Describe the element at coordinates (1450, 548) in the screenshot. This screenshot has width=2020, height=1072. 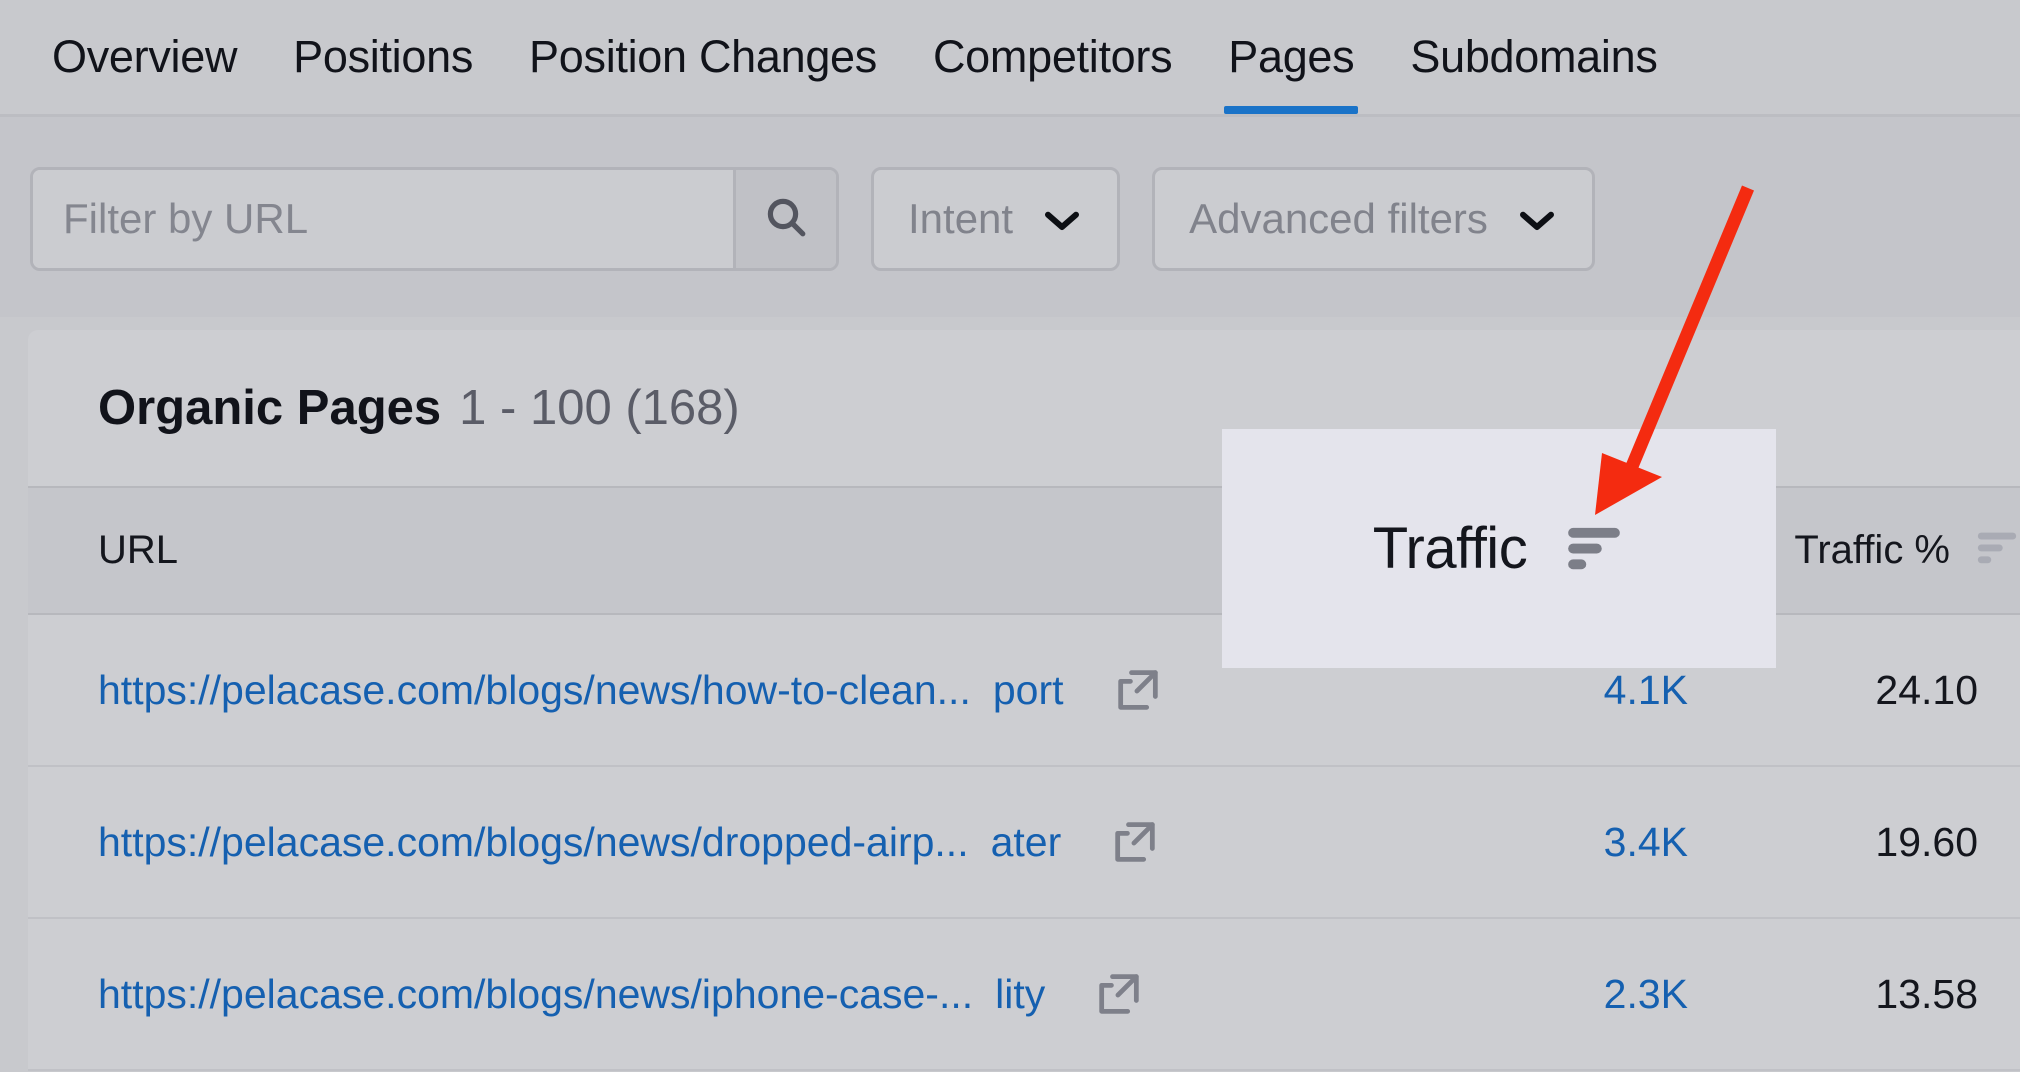
I see `traffic-overlay-label: Traffic` at that location.